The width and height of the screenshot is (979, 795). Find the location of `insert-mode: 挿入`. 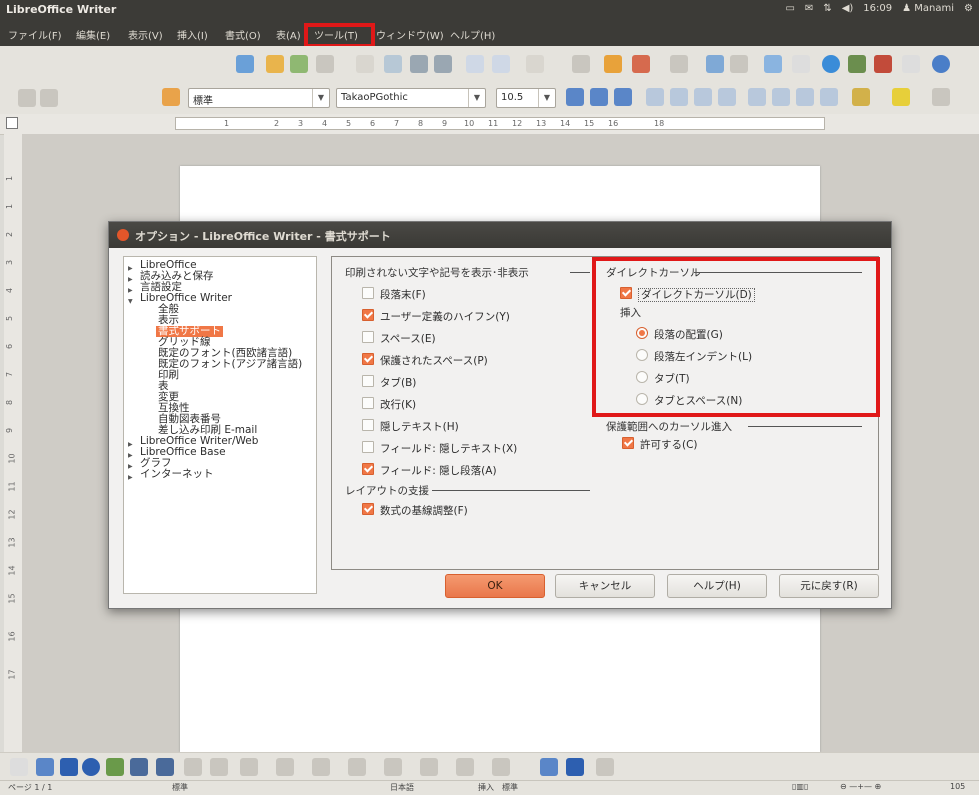

insert-mode: 挿入 is located at coordinates (486, 787).